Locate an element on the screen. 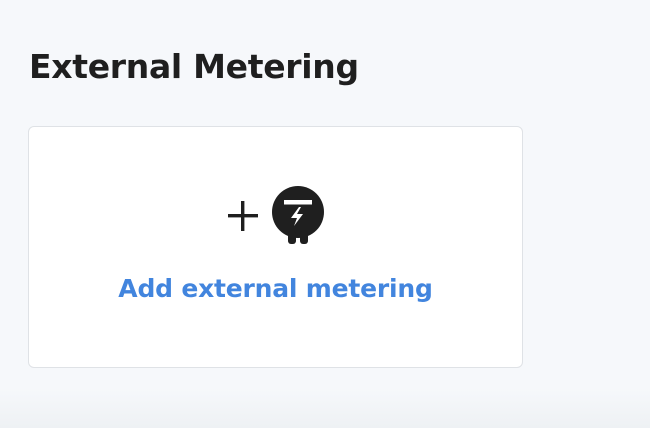 Image resolution: width=650 pixels, height=428 pixels. add-external-metering-link: Add external metering is located at coordinates (275, 289).